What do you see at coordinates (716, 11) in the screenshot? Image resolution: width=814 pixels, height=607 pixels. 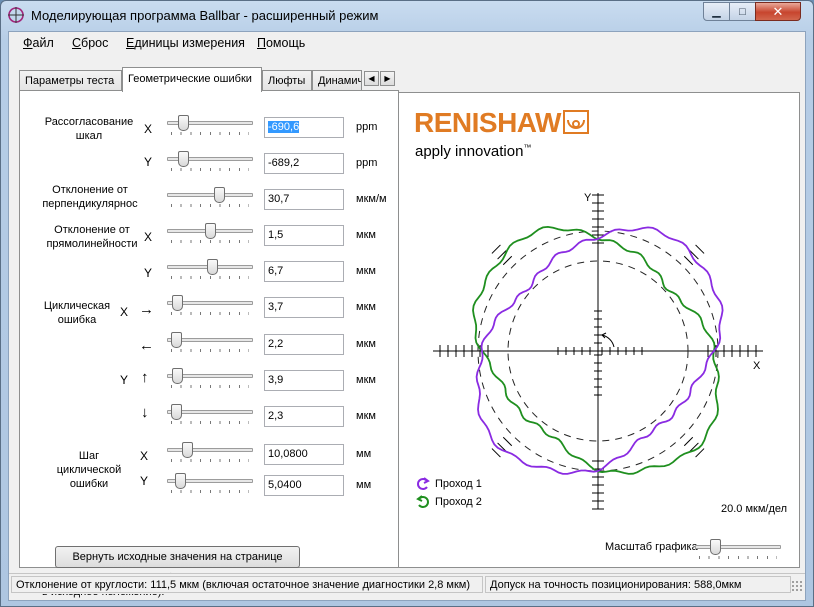 I see `minimize-button: ▁` at bounding box center [716, 11].